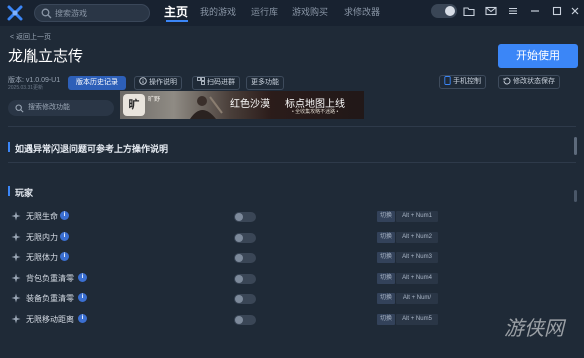 This screenshot has height=358, width=584. What do you see at coordinates (469, 11) in the screenshot?
I see `folder-icon` at bounding box center [469, 11].